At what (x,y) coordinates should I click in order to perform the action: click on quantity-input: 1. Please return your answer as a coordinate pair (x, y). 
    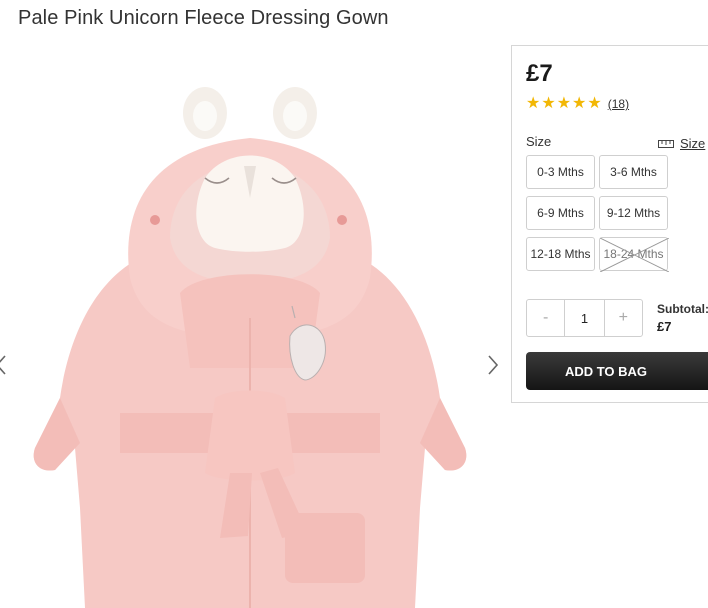
    Looking at the image, I should click on (584, 318).